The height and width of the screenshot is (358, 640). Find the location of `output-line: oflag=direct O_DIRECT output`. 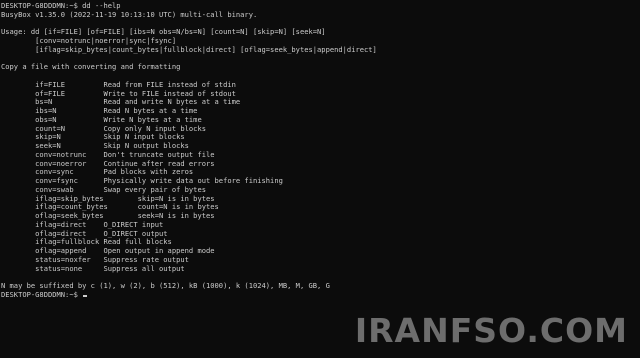

output-line: oflag=direct O_DIRECT output is located at coordinates (84, 233).